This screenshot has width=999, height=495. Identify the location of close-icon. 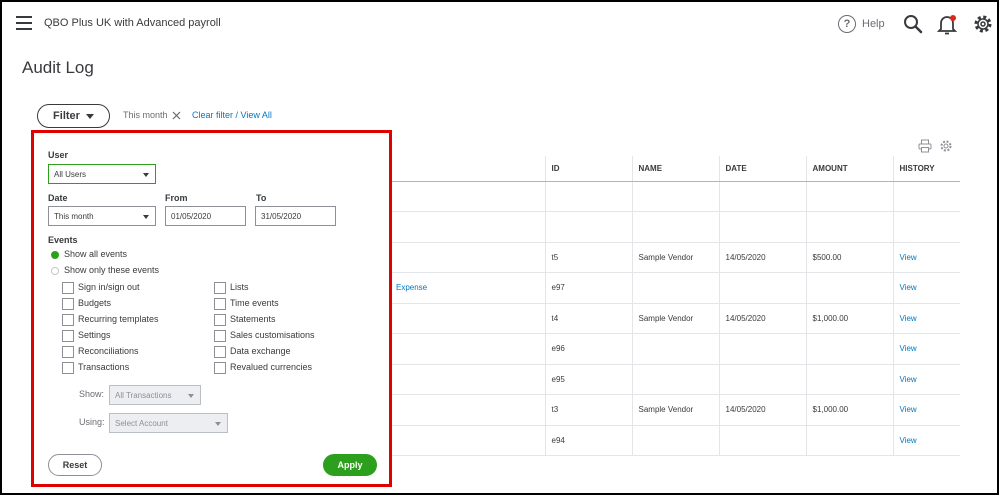
(176, 115).